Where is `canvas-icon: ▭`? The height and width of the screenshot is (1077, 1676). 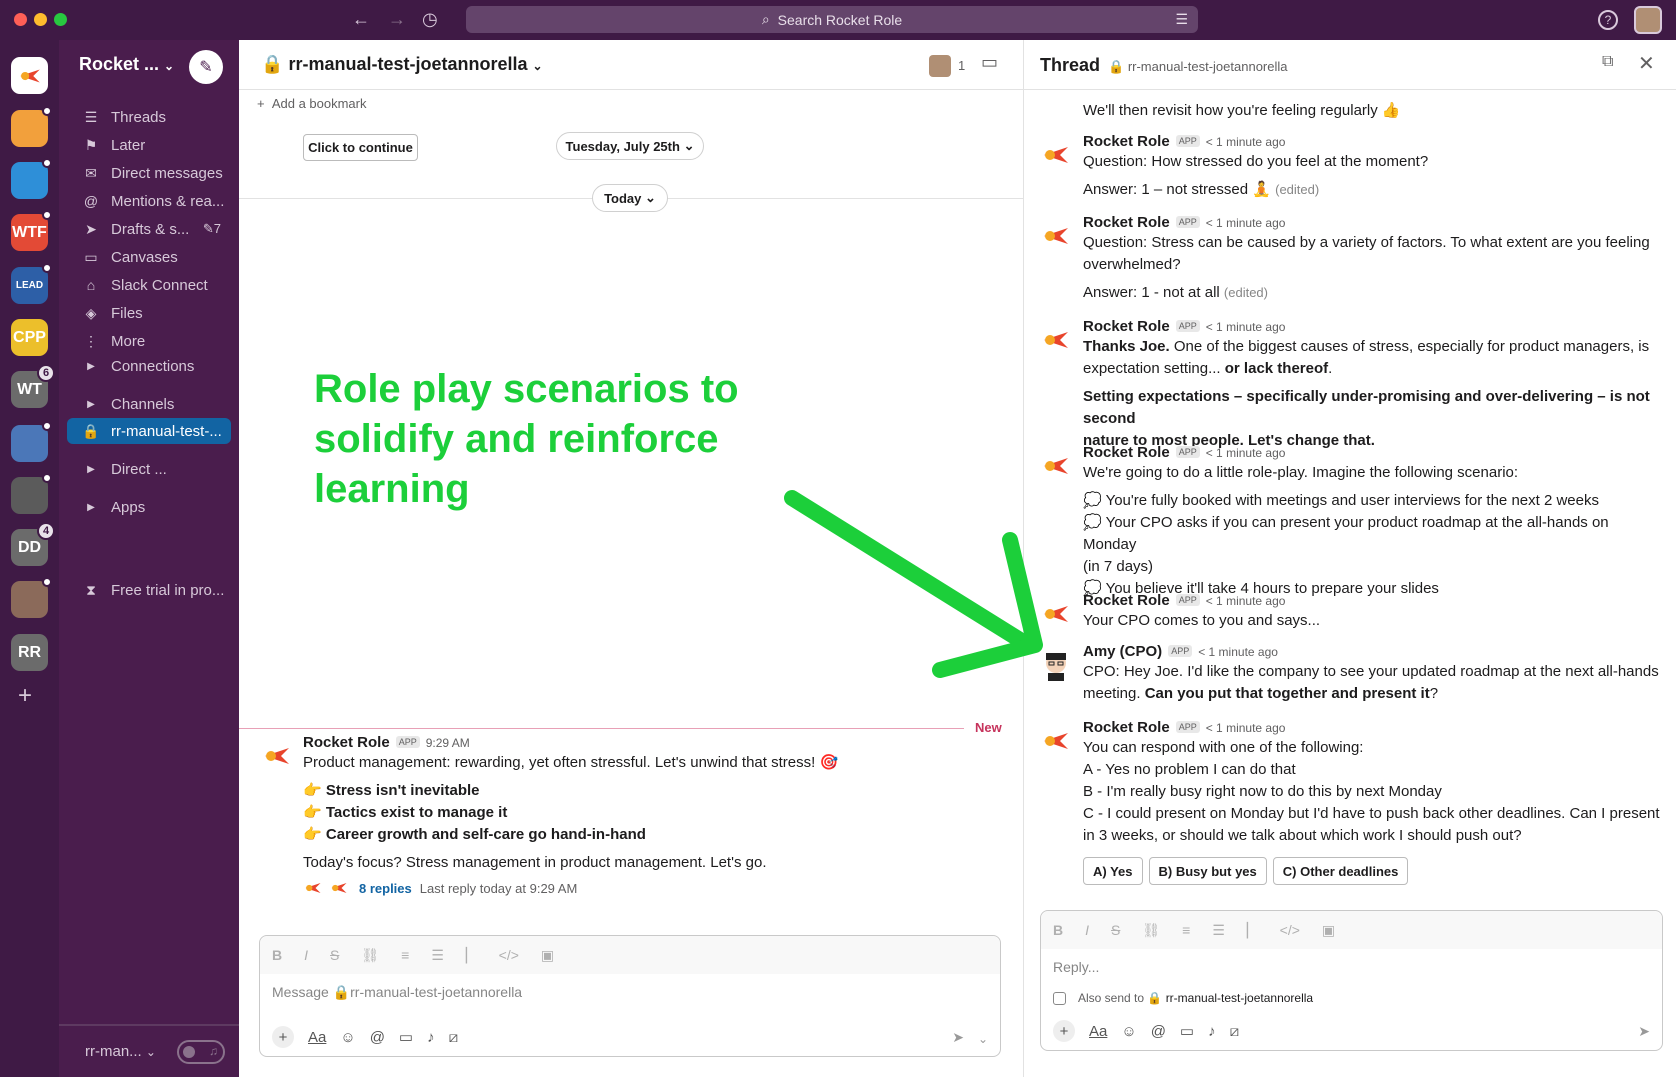
canvas-icon: ▭ is located at coordinates (989, 62).